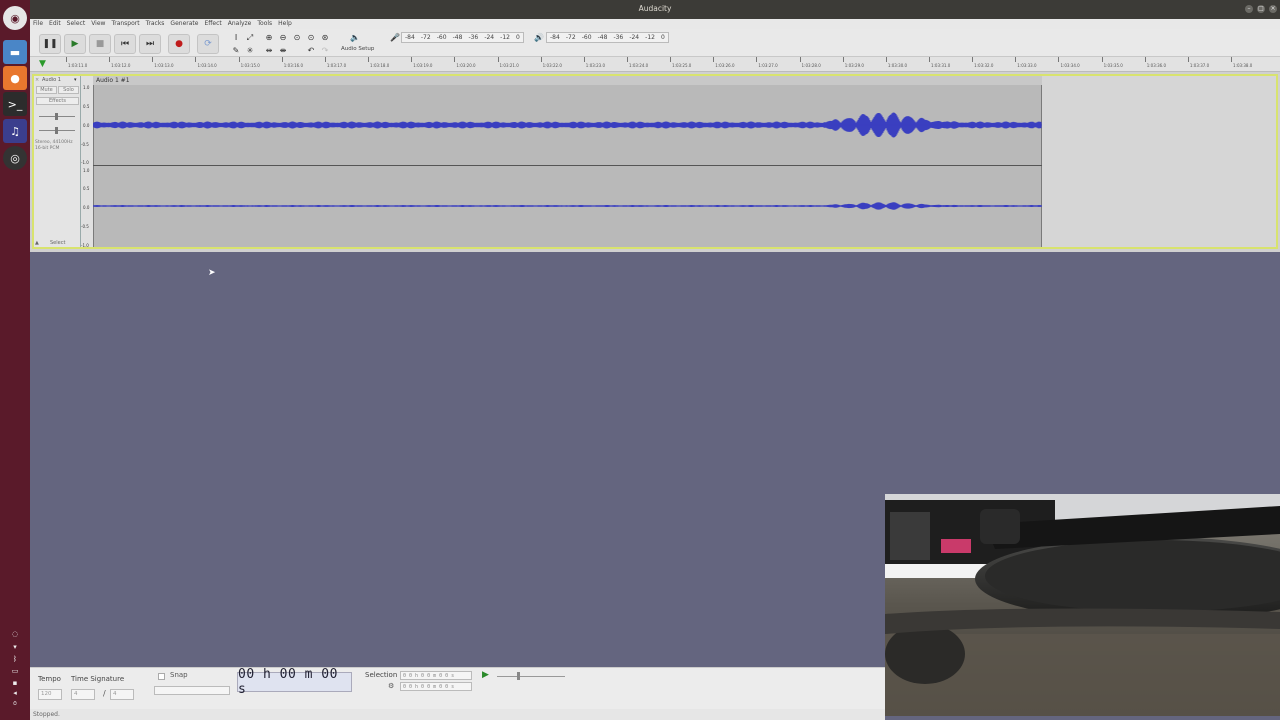 The width and height of the screenshot is (1280, 720). What do you see at coordinates (518, 676) in the screenshot?
I see `play-speed-thumb` at bounding box center [518, 676].